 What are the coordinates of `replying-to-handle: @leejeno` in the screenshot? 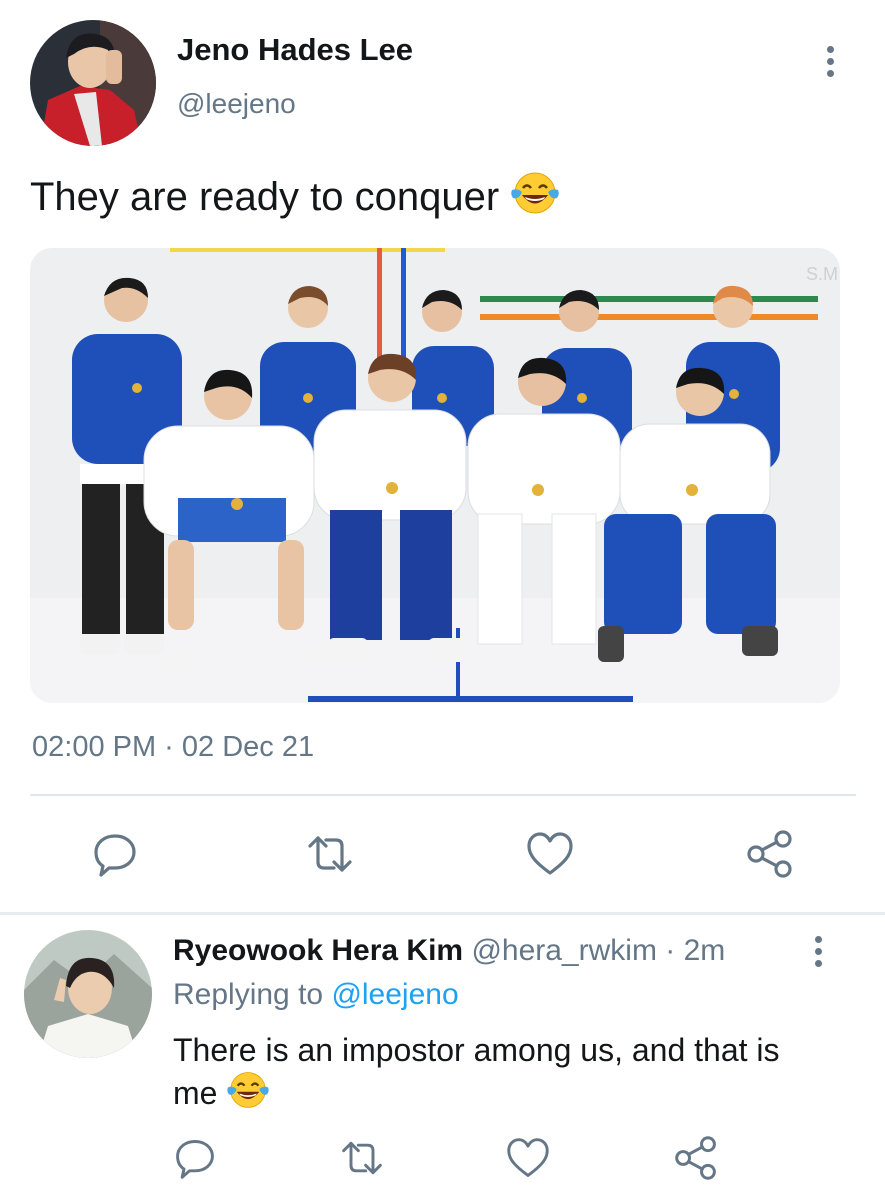 It's located at (394, 994).